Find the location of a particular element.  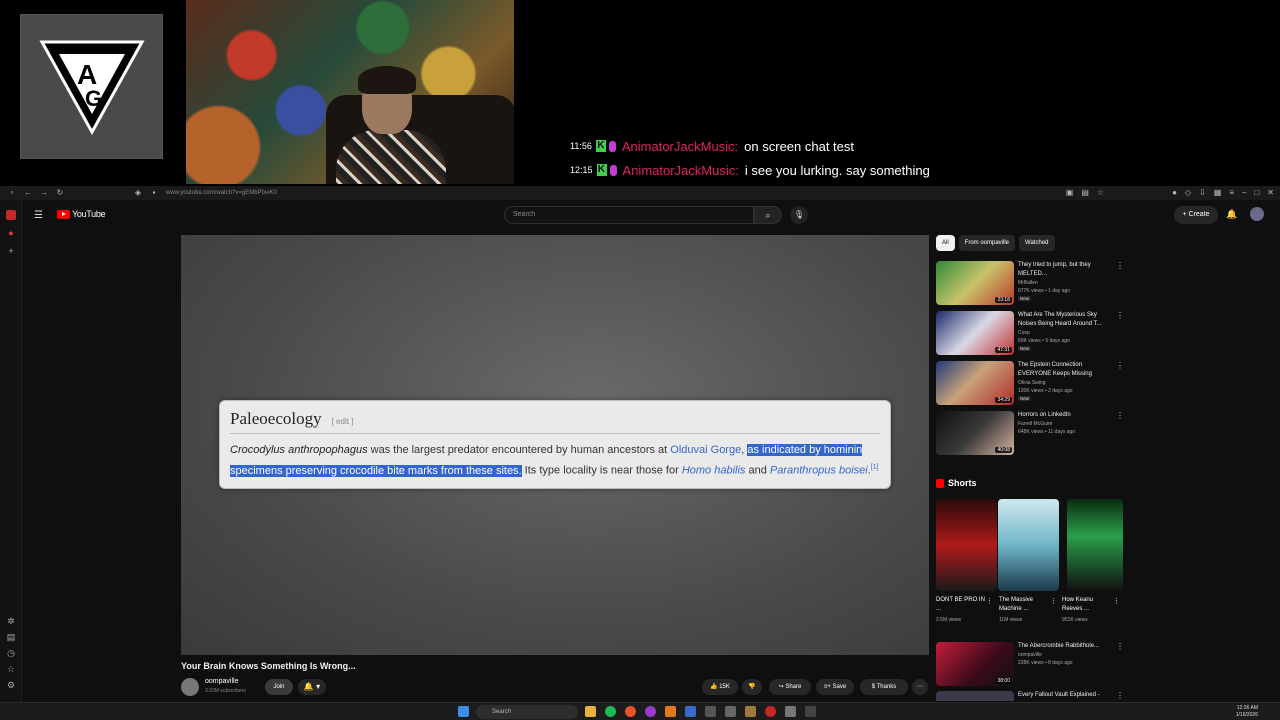

bookmark-icon: ☆ is located at coordinates (1100, 192).